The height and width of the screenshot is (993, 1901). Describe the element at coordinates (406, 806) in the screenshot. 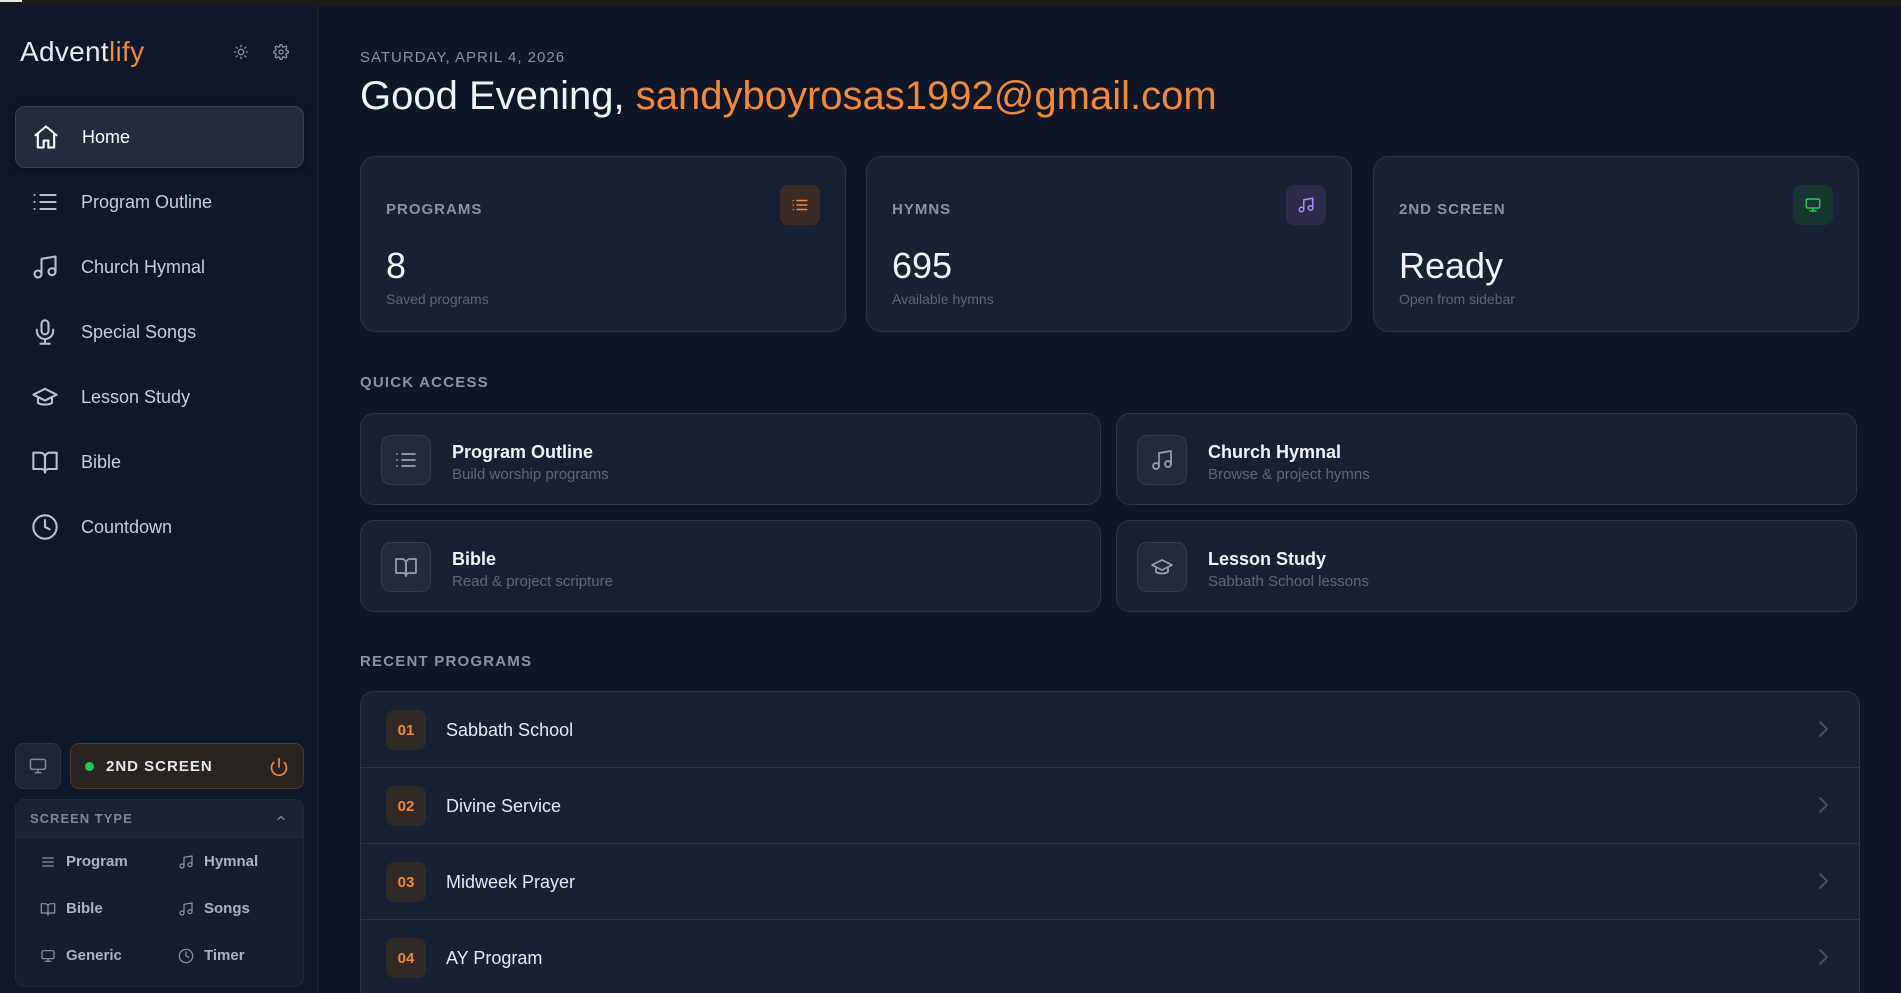

I see `program-number: 02` at that location.